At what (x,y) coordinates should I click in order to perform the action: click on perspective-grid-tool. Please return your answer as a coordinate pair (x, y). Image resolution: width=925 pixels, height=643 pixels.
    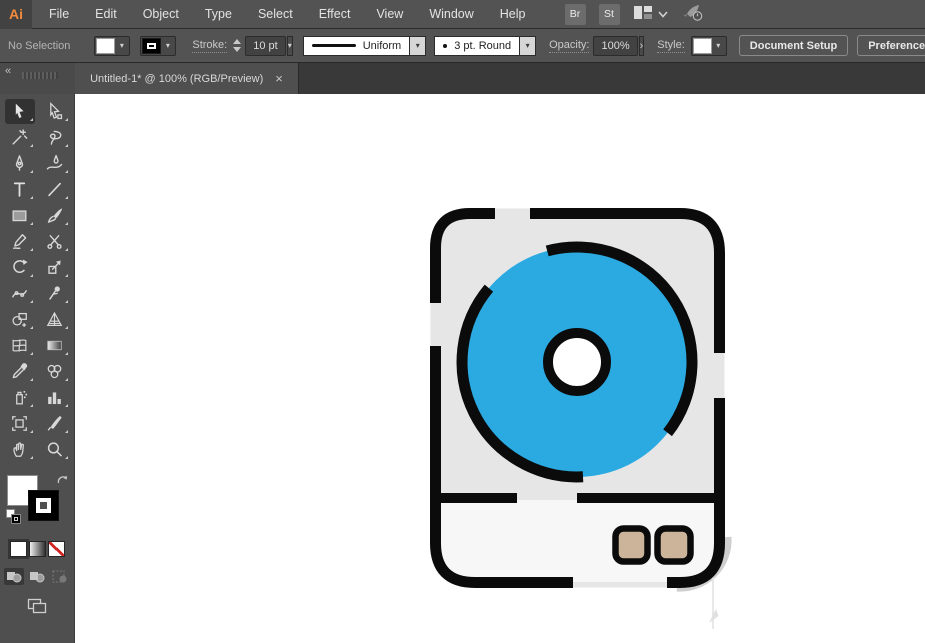
    Looking at the image, I should click on (55, 319).